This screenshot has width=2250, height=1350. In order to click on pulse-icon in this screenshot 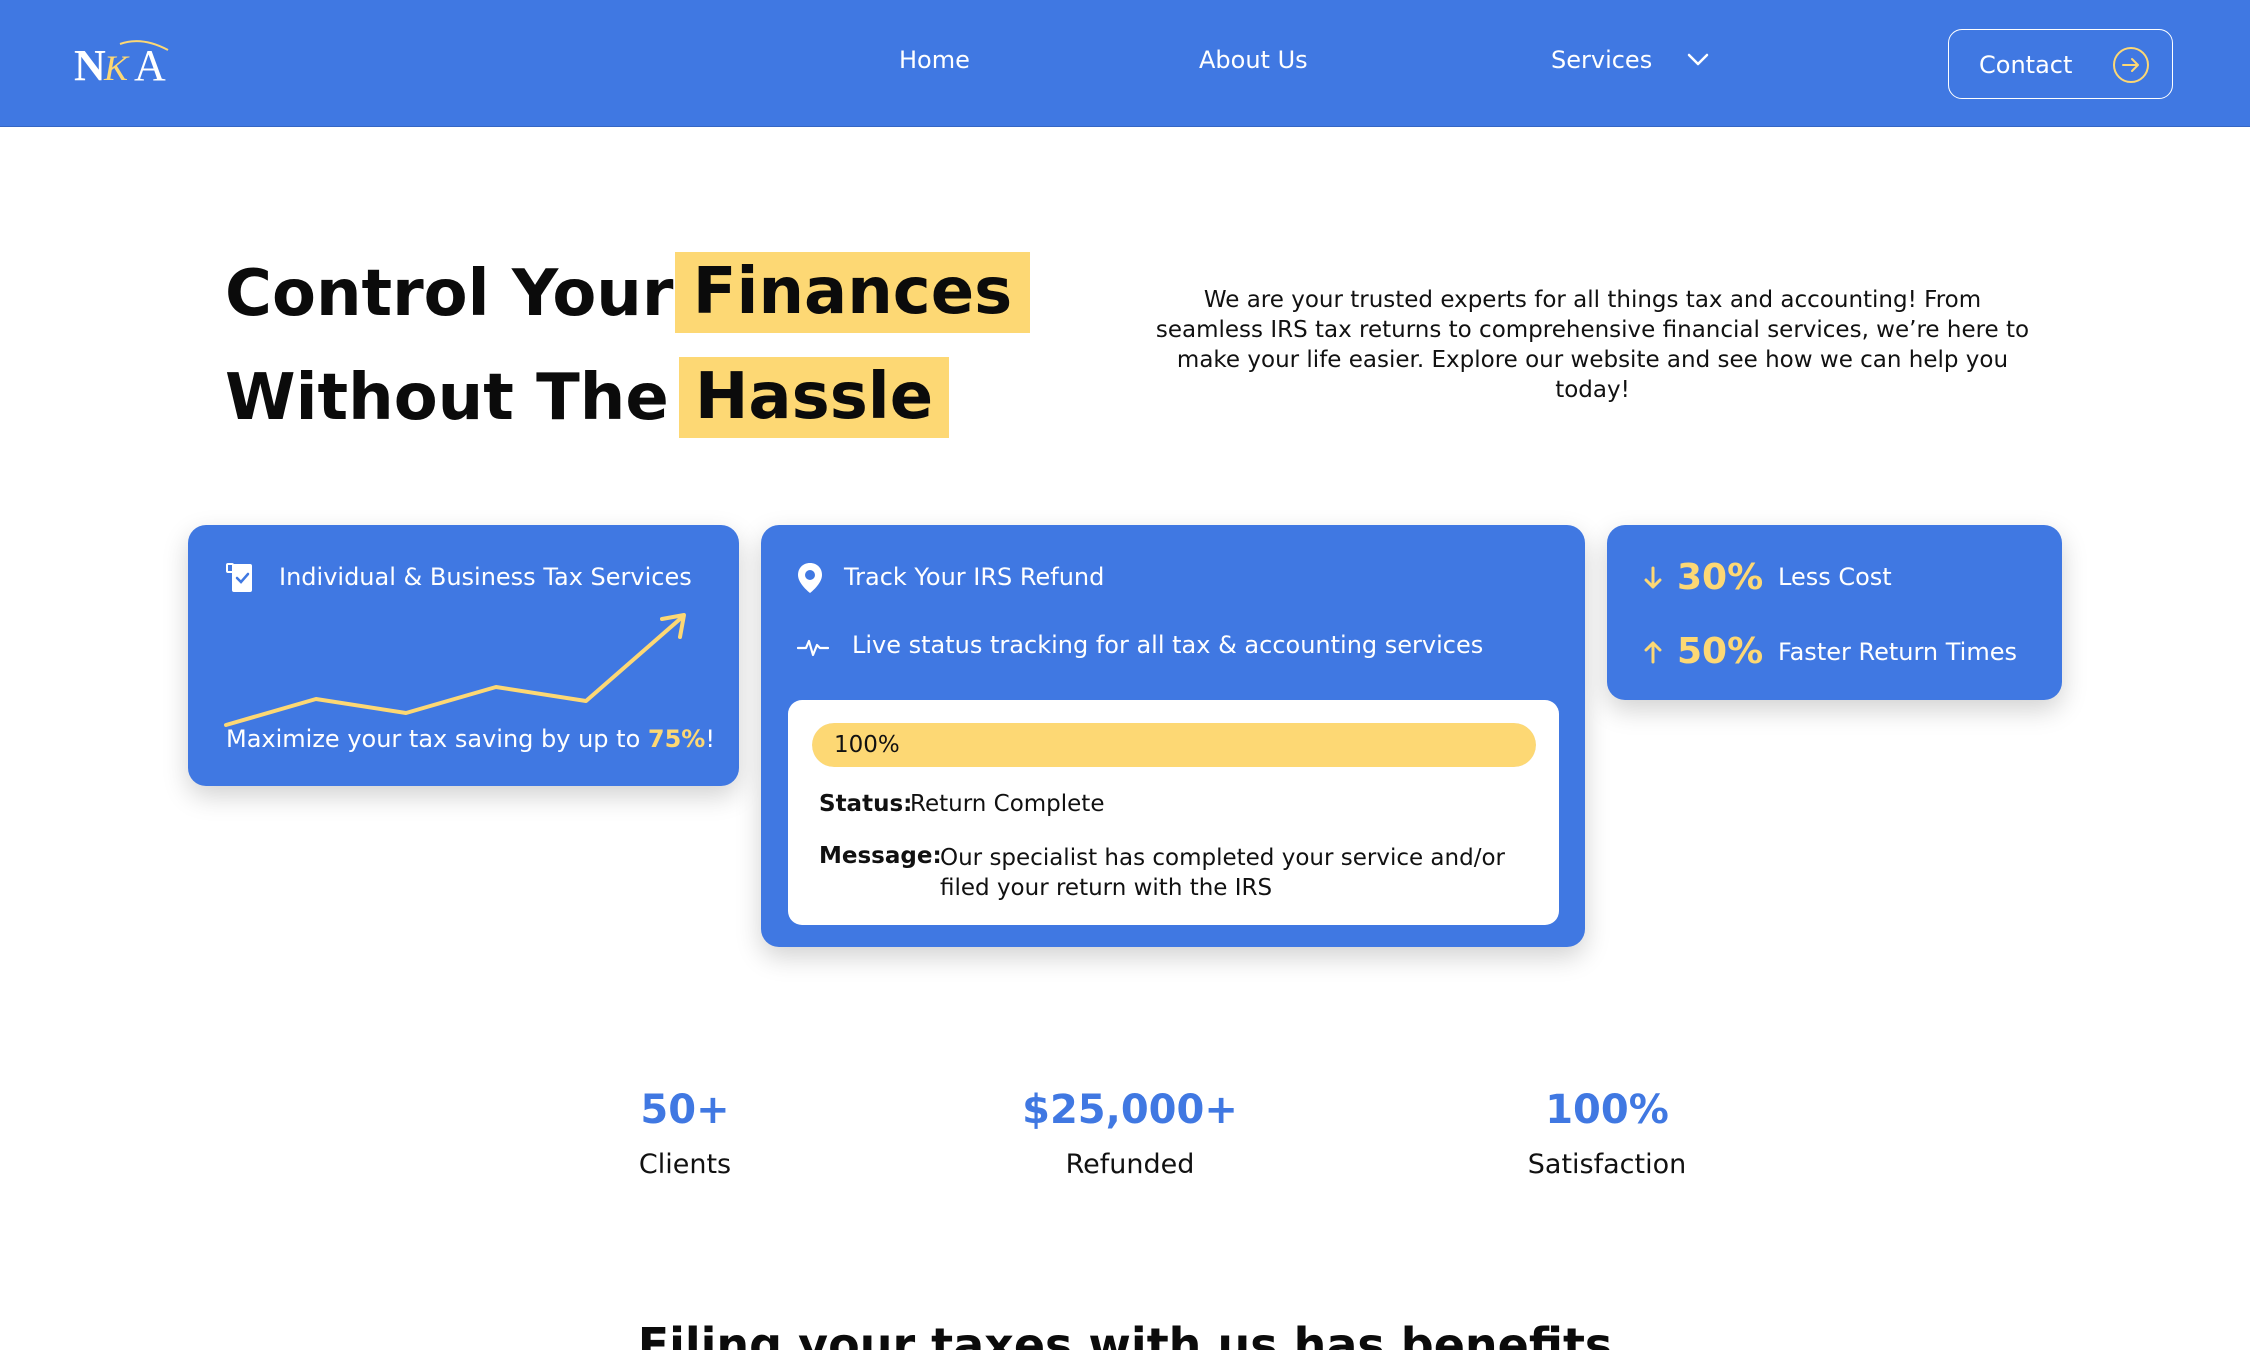, I will do `click(813, 648)`.